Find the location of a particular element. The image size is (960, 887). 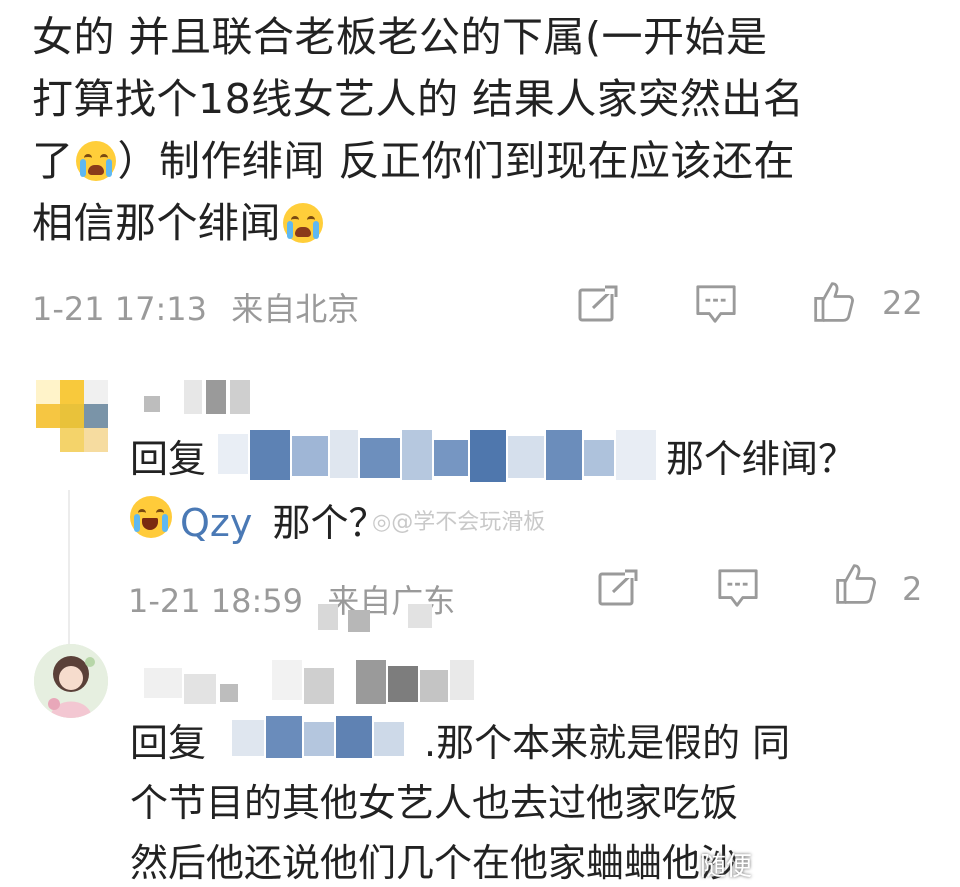

laughing-emoji-icon is located at coordinates (151, 517).